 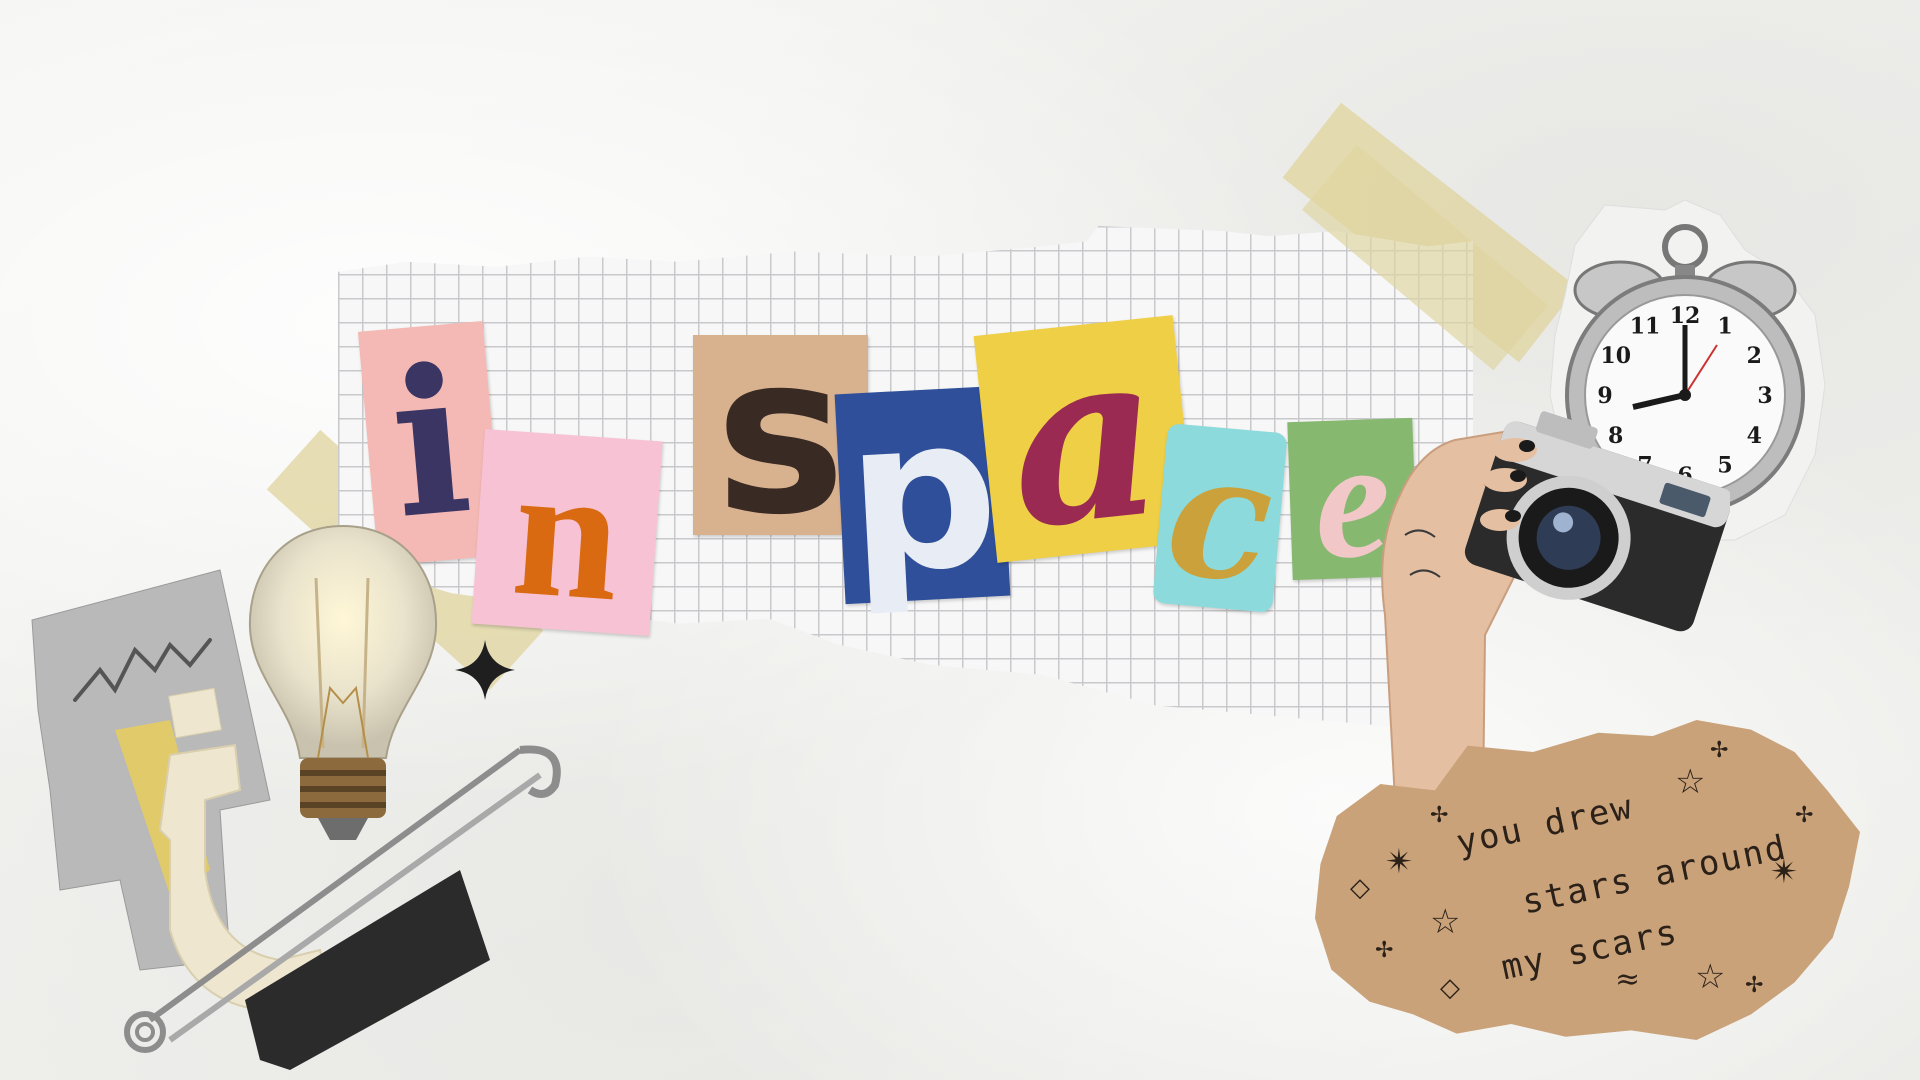 What do you see at coordinates (1085, 439) in the screenshot?
I see `letter-a: a` at bounding box center [1085, 439].